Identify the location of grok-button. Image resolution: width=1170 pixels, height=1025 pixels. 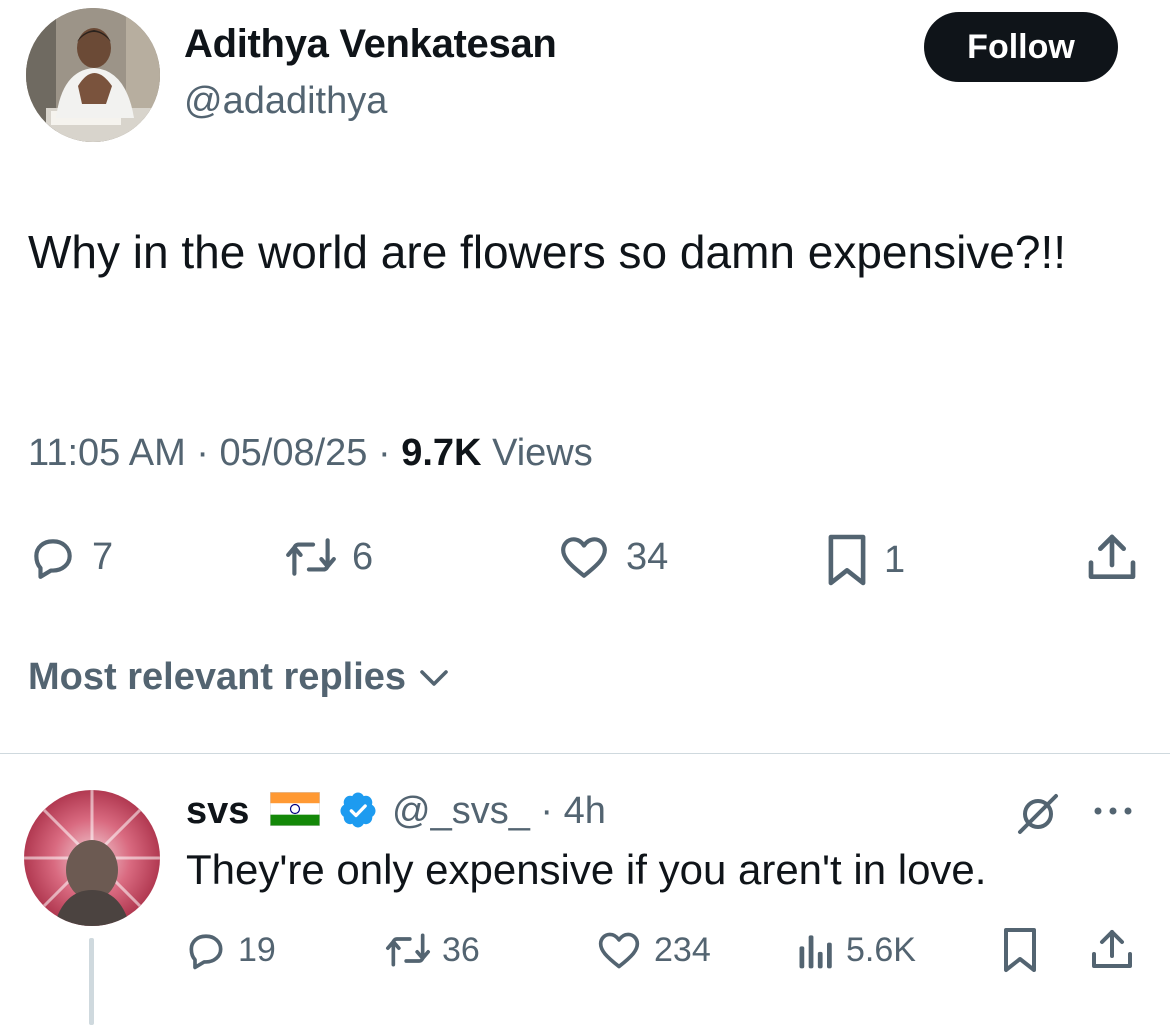
(1038, 816).